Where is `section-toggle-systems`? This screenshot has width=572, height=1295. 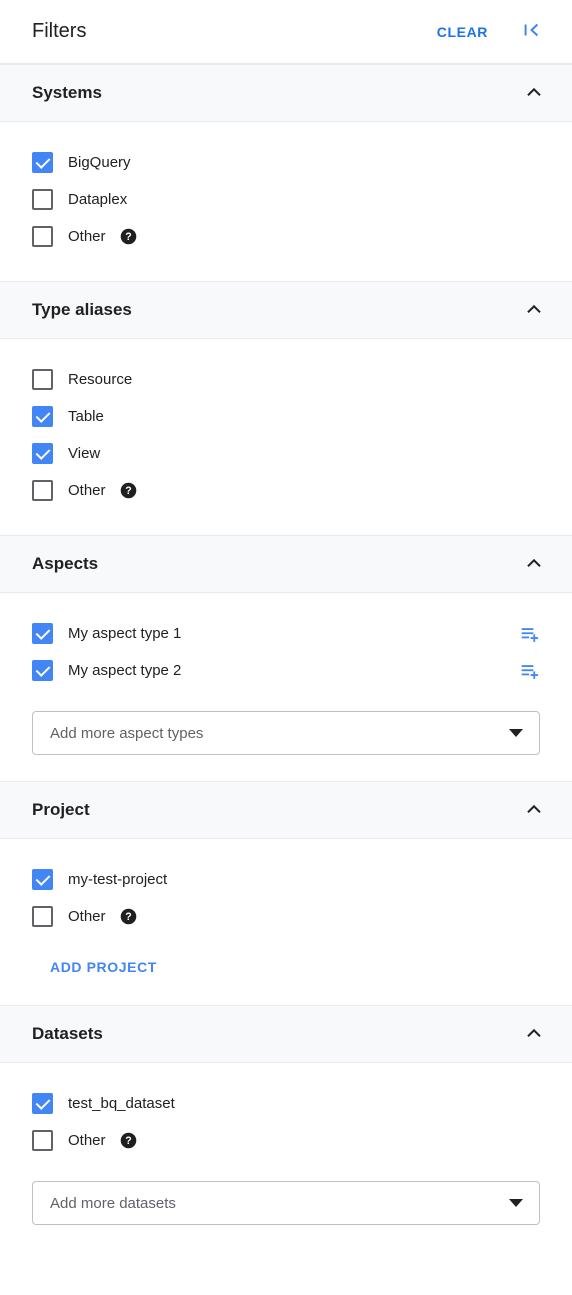 section-toggle-systems is located at coordinates (534, 93).